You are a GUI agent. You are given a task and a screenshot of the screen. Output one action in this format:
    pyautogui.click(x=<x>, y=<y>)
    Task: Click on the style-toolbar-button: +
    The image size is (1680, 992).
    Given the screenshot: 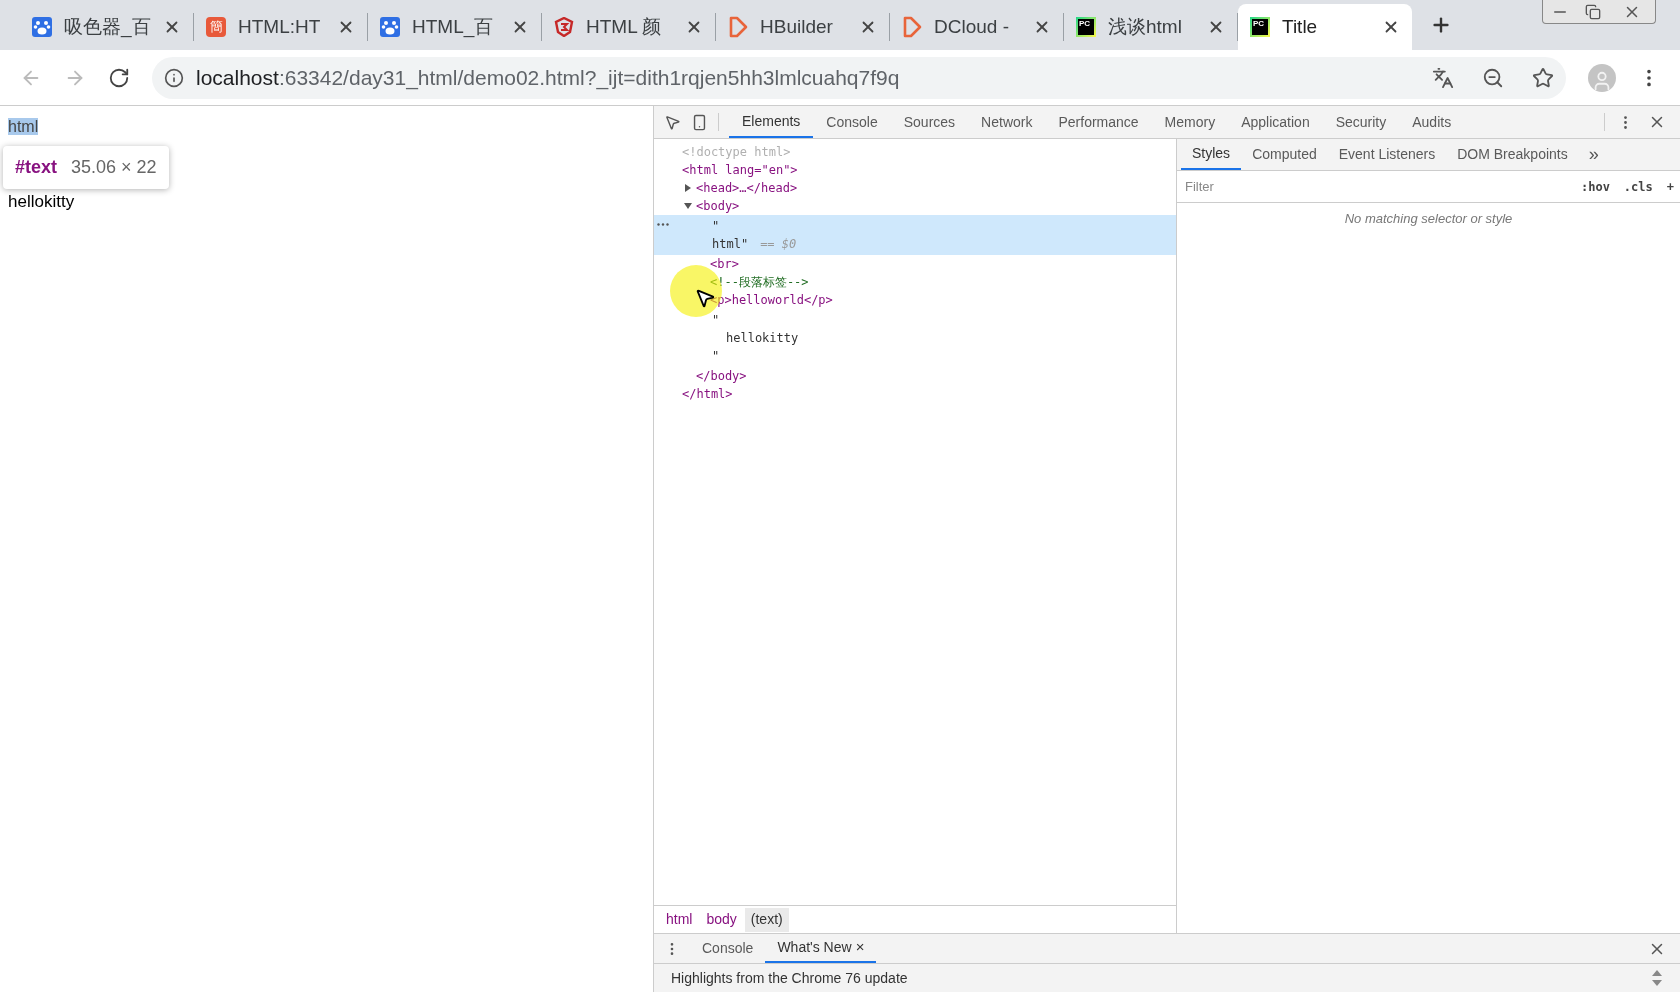 What is the action you would take?
    pyautogui.click(x=1670, y=186)
    